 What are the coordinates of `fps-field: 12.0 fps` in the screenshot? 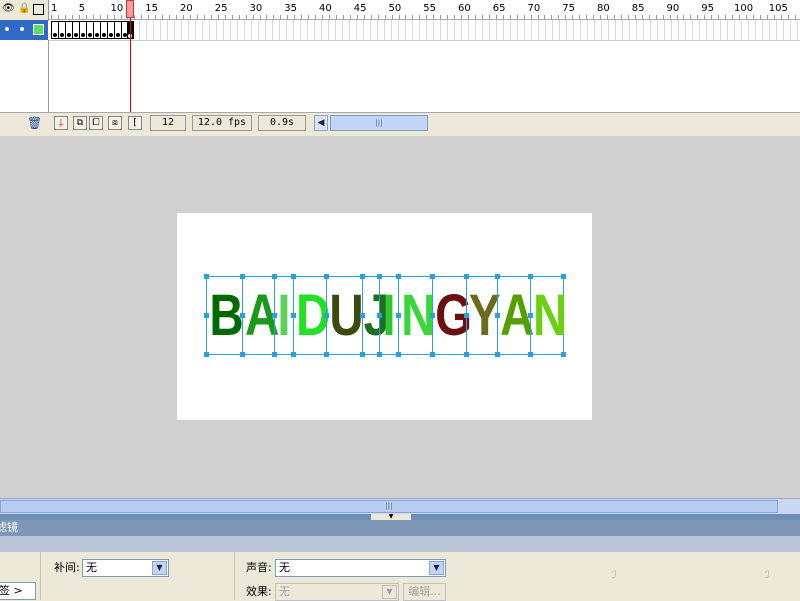 It's located at (222, 123).